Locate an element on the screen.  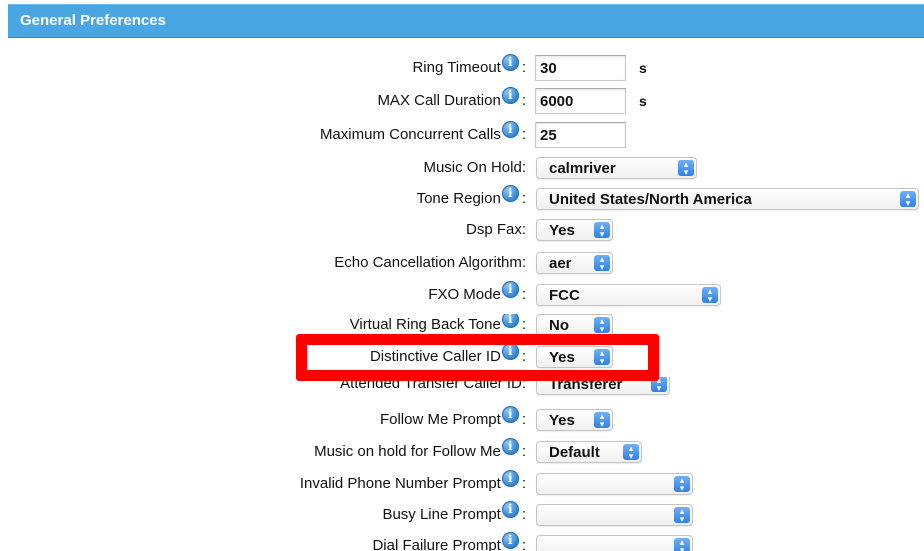
music-on-hold-follow-me-select: Default ▴ ▾ is located at coordinates (589, 452).